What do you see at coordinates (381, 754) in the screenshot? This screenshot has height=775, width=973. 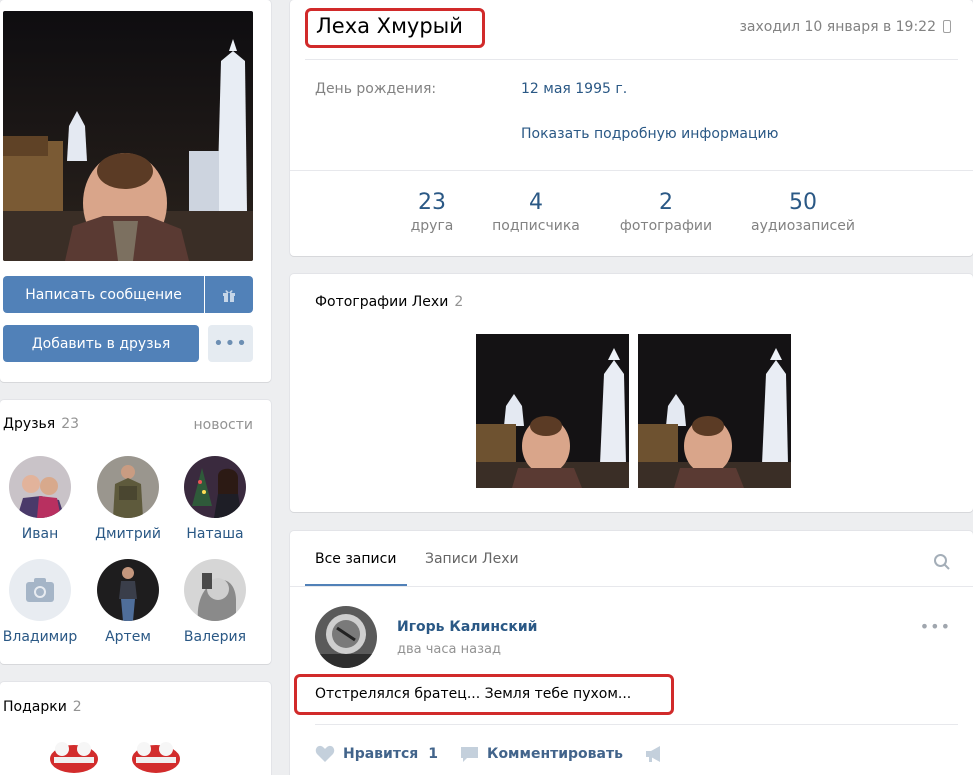 I see `like-label: Нравится` at bounding box center [381, 754].